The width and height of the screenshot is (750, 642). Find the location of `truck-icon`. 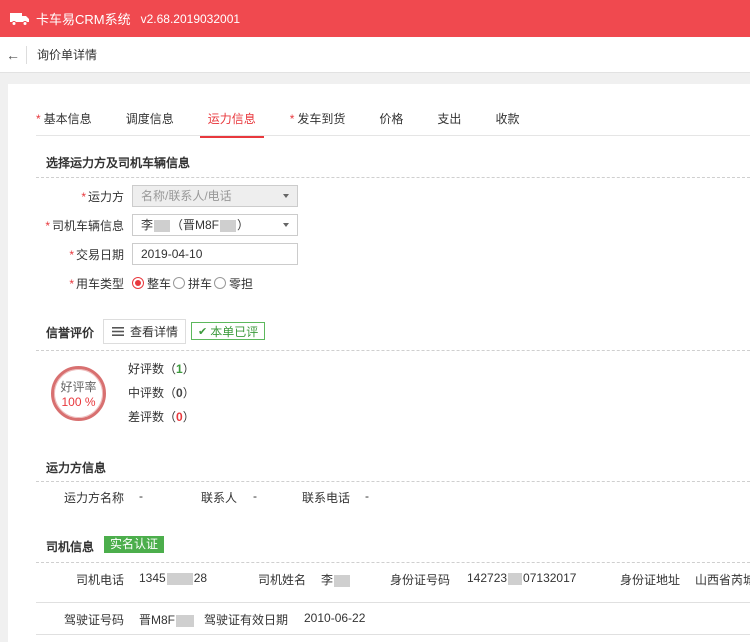

truck-icon is located at coordinates (19, 19).